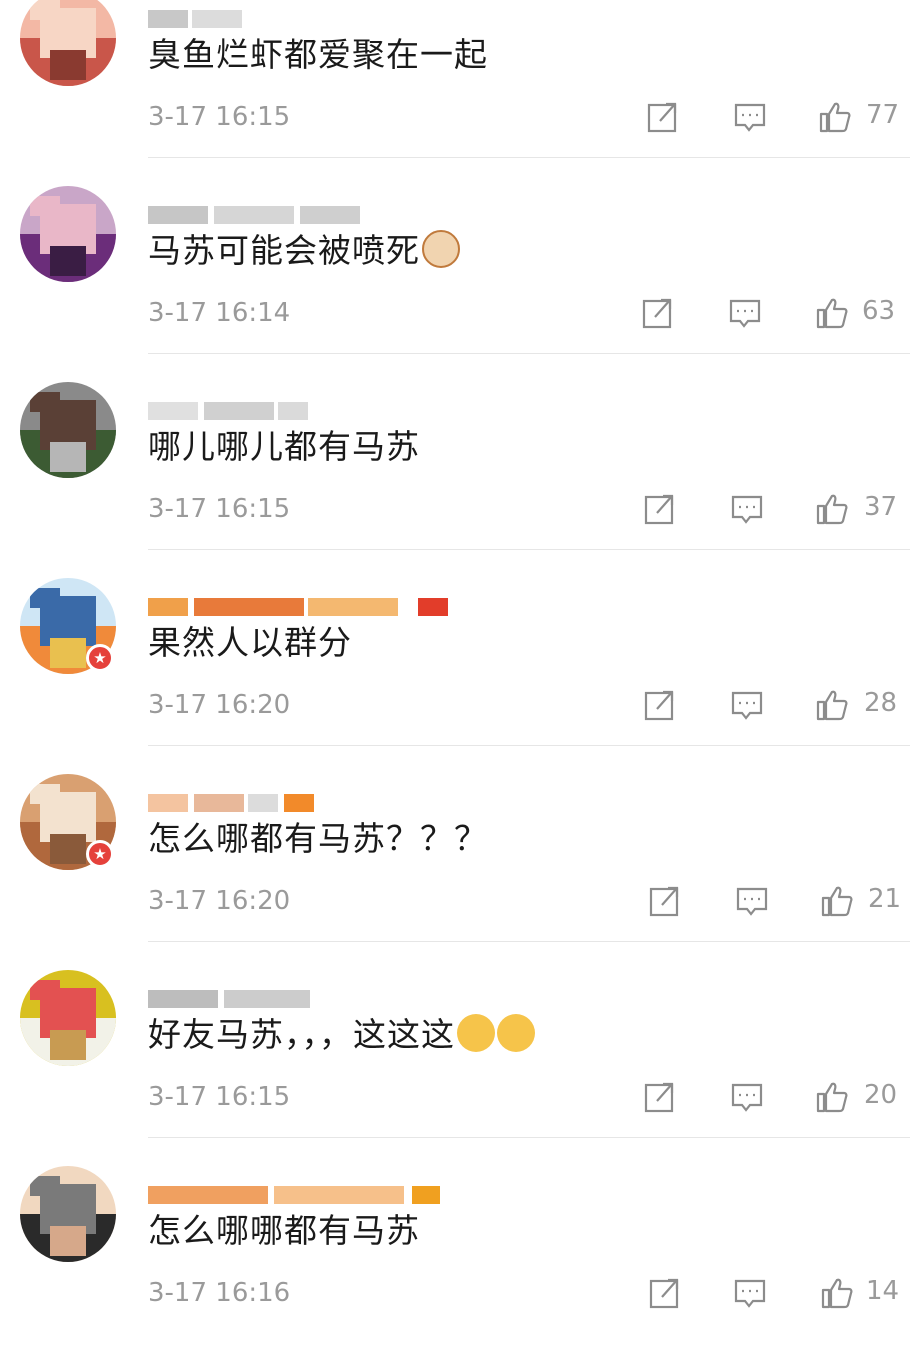 Image resolution: width=910 pixels, height=1362 pixels. Describe the element at coordinates (284, 250) in the screenshot. I see `comment-text-content: 马苏可能会被喷死` at that location.